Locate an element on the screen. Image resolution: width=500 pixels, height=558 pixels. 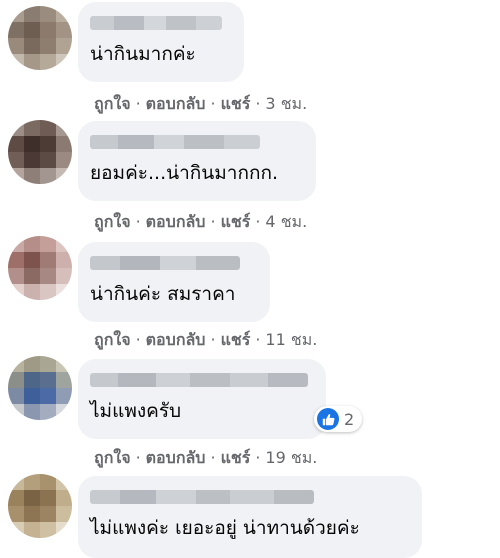
comment-bubble: น่ากินมากค่ะ is located at coordinates (161, 42).